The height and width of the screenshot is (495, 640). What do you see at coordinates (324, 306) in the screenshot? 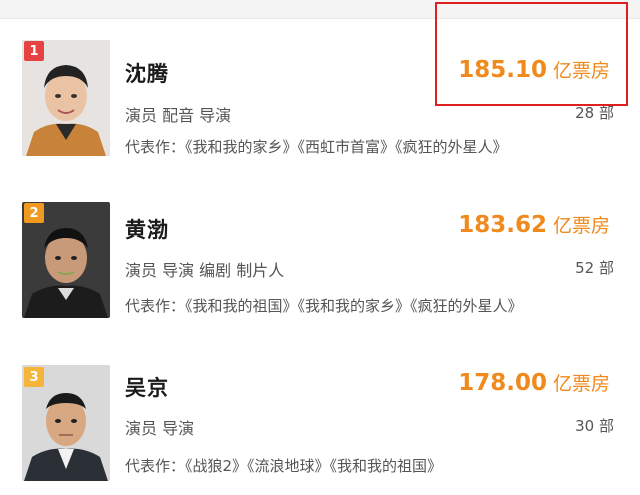
I see `representative-works: 代表作：《我和我的祖国》《我和我的家乡》《疯狂的外星人》` at bounding box center [324, 306].